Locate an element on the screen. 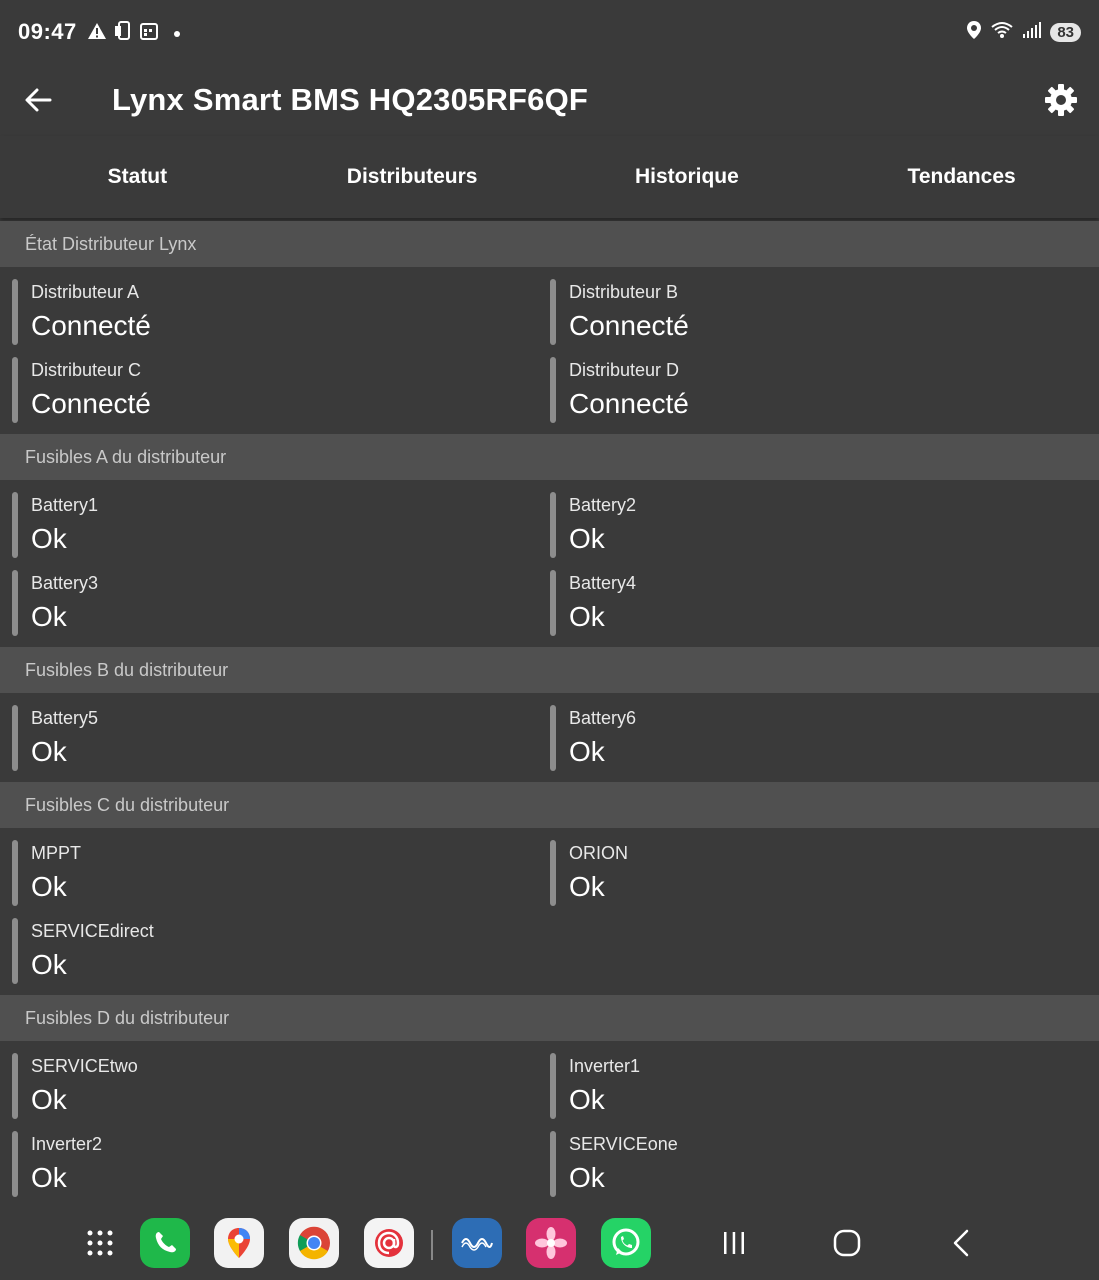 The image size is (1099, 1280). section-grid: Battery5 Ok Battery6 Ok is located at coordinates (549, 737).